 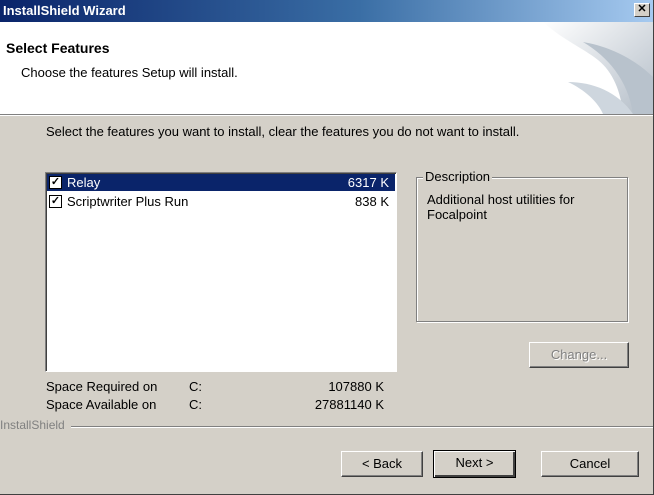 What do you see at coordinates (382, 464) in the screenshot?
I see `back-button: < Back` at bounding box center [382, 464].